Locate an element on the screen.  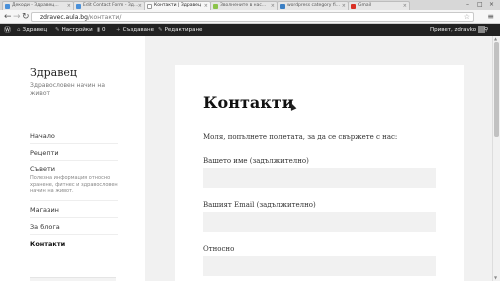
name-field-label: Вашето име (задължително) is located at coordinates (256, 161).